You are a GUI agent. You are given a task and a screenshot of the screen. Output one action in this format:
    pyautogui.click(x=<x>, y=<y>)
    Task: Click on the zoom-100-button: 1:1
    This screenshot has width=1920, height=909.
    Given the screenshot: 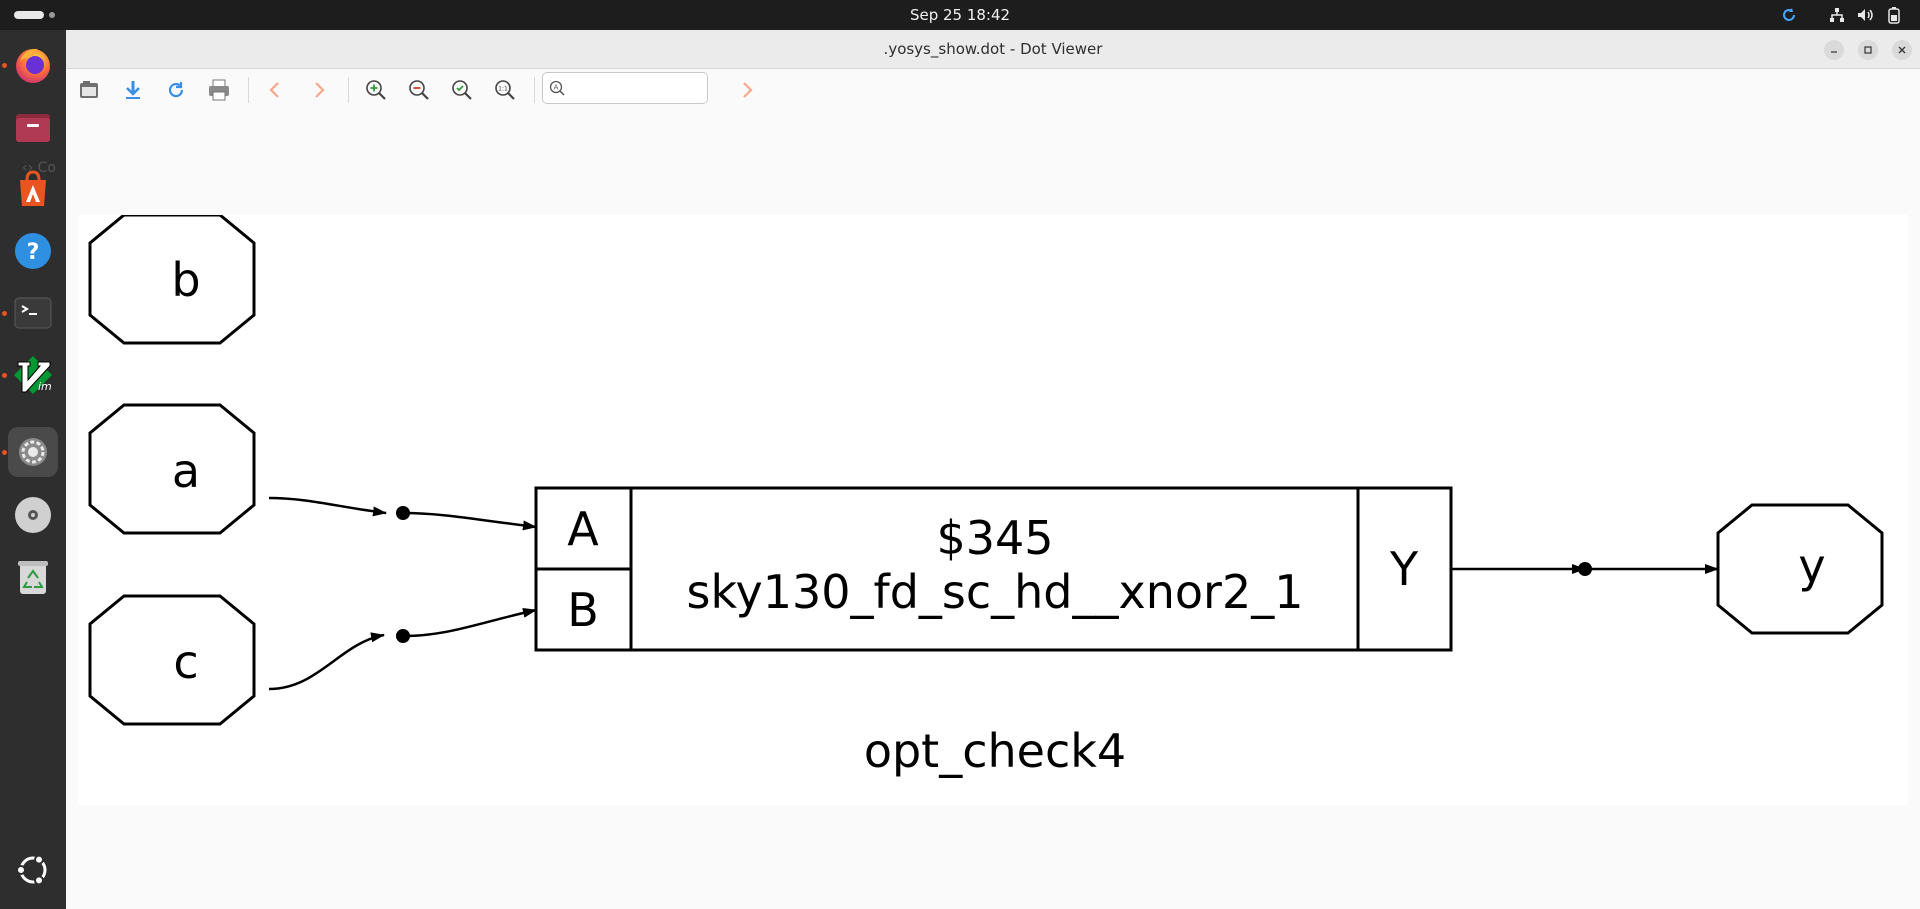 What is the action you would take?
    pyautogui.click(x=505, y=90)
    